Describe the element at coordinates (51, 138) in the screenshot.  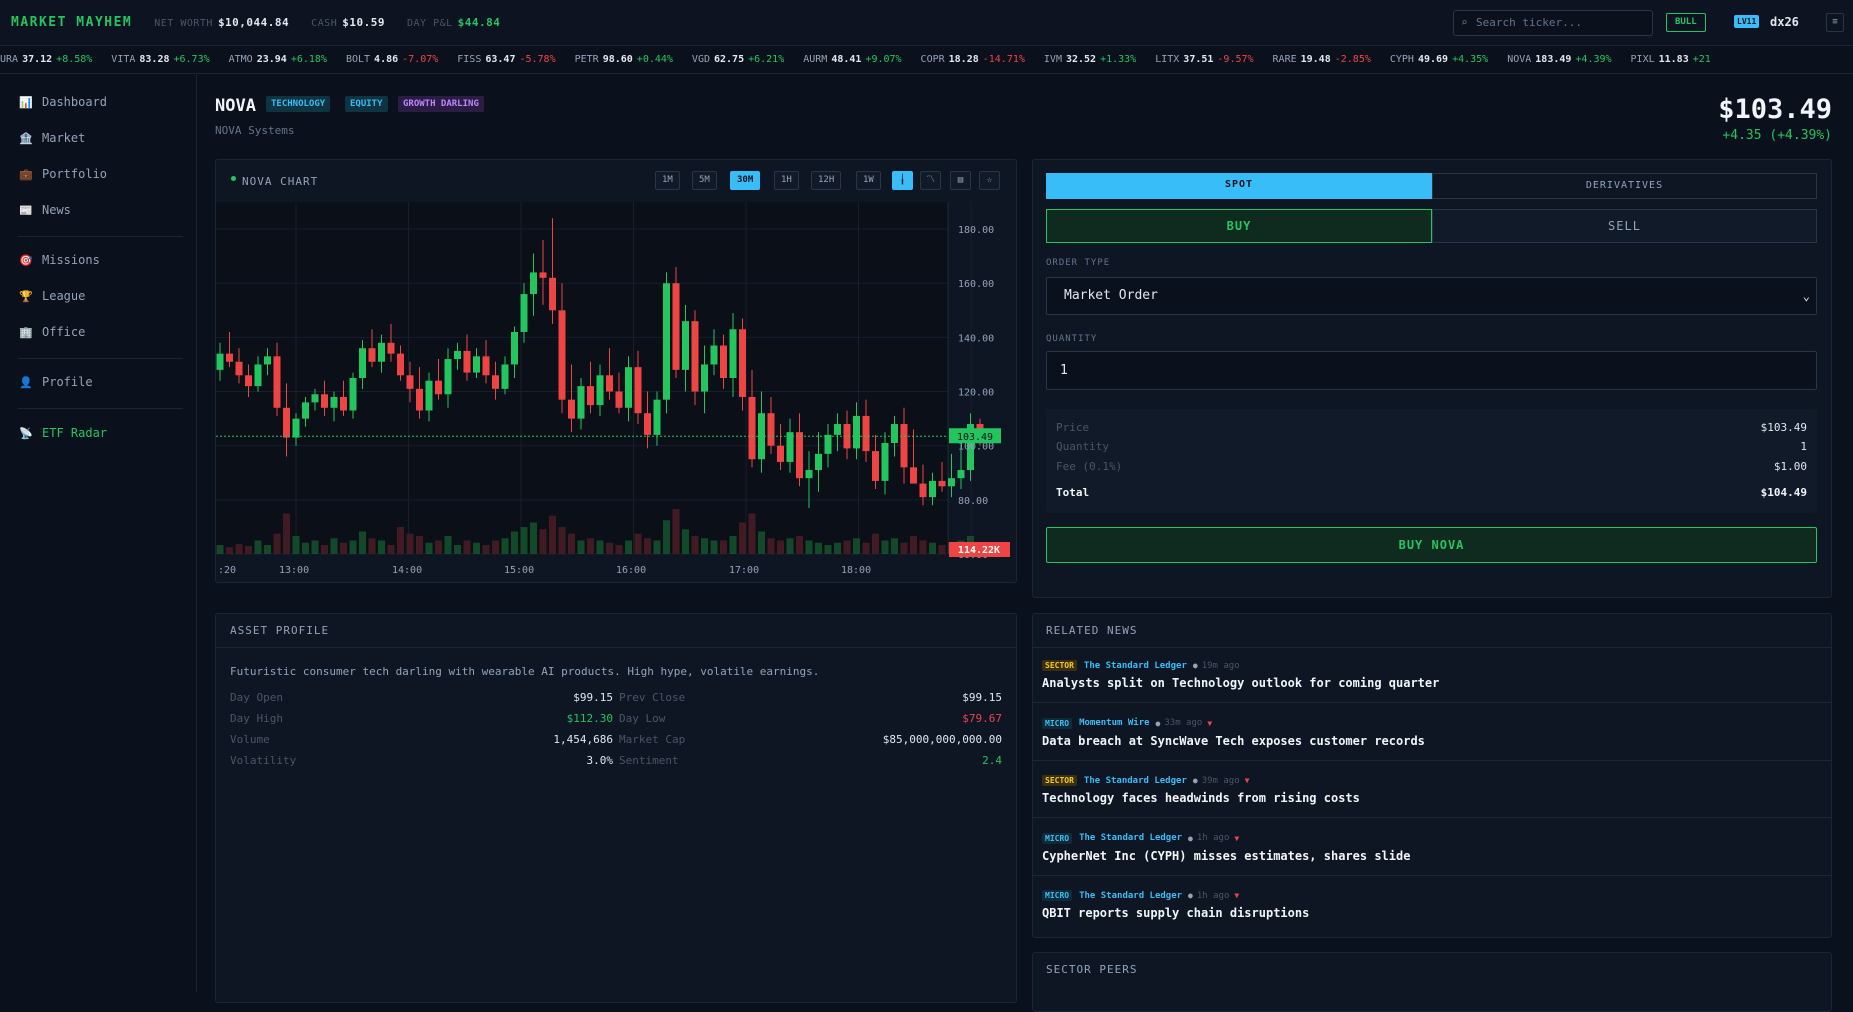
I see `sidebar-item-market: 🏦 Market` at that location.